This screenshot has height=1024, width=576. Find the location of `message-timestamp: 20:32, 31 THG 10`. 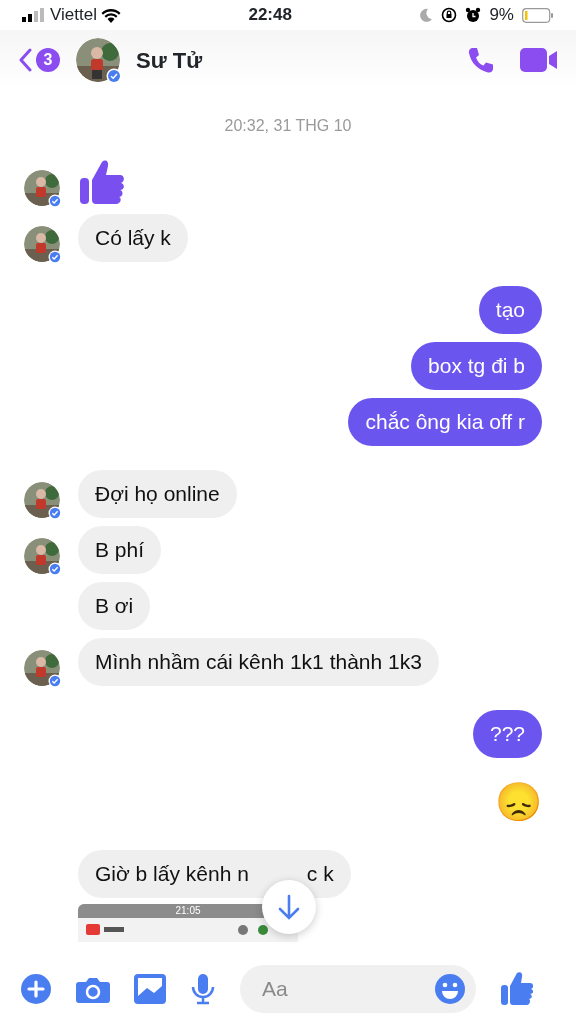

message-timestamp: 20:32, 31 THG 10 is located at coordinates (288, 126).